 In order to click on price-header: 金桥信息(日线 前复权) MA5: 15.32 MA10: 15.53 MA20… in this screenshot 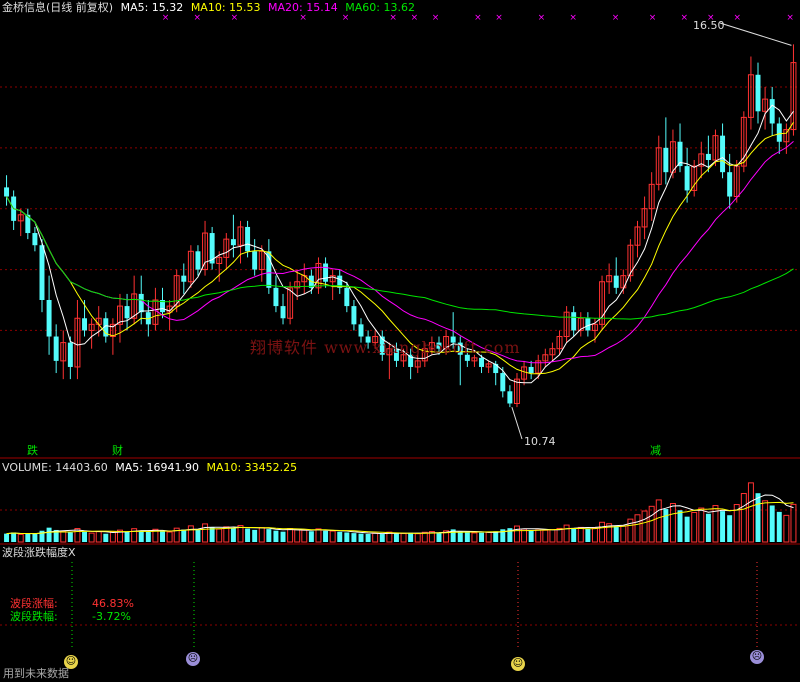, I will do `click(210, 7)`.